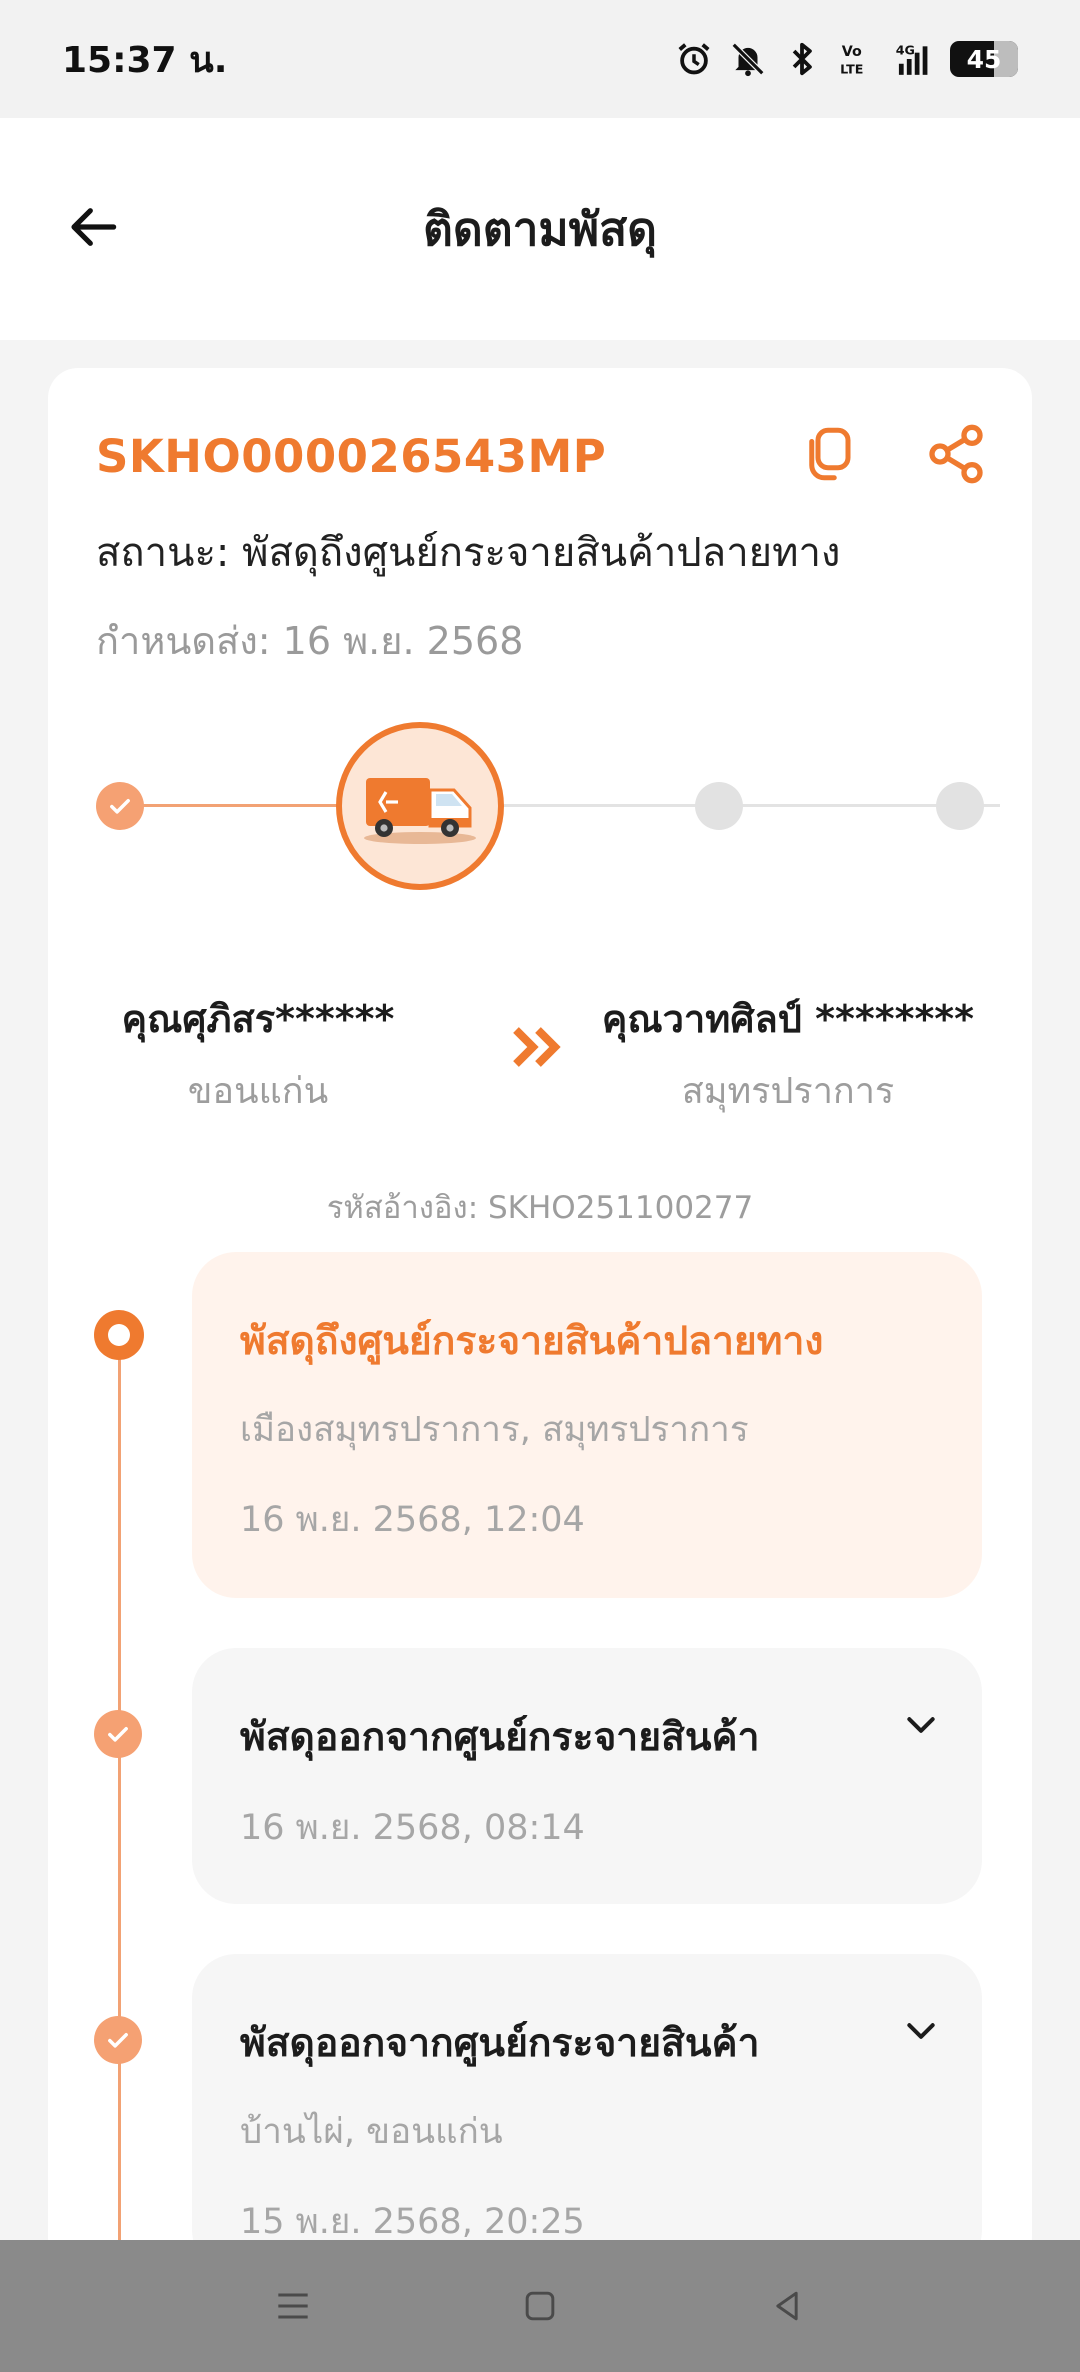  Describe the element at coordinates (532, 1341) in the screenshot. I see `event-title: พัสดุถึงศูนย์กระจายสินค้าปลายทาง` at that location.